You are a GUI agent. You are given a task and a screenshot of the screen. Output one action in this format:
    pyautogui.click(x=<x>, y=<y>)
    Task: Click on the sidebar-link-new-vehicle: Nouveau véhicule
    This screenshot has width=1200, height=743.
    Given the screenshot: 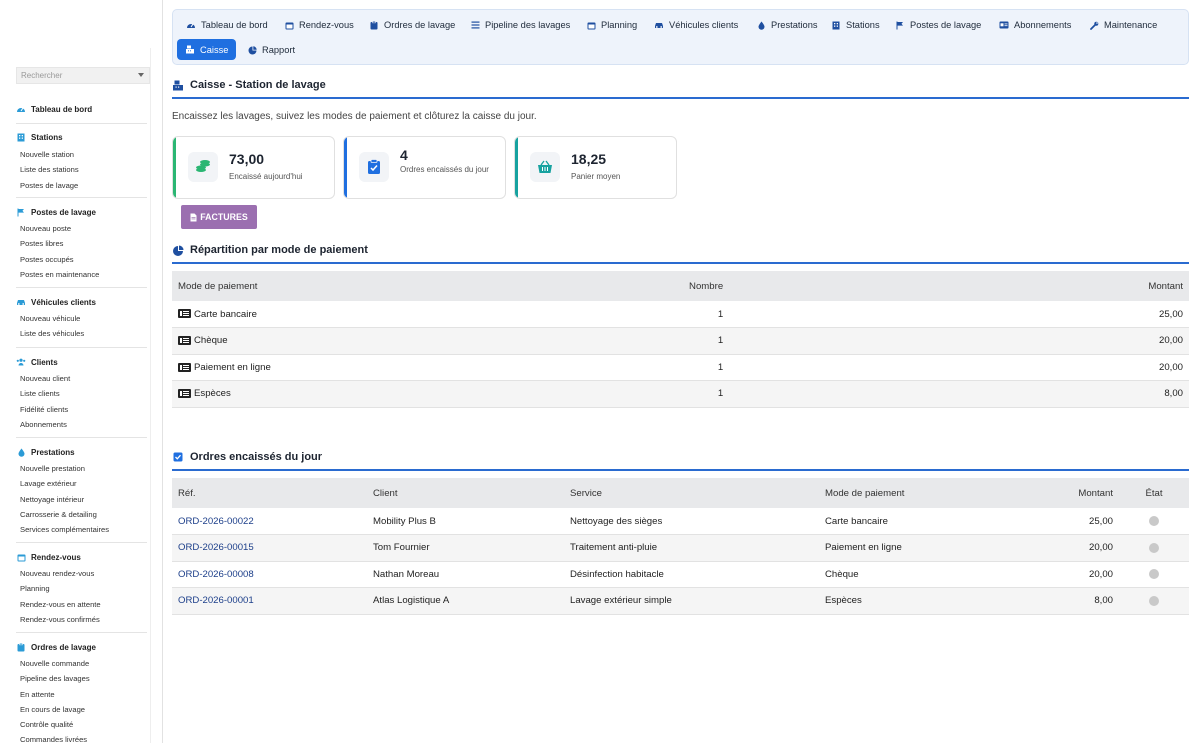 What is the action you would take?
    pyautogui.click(x=81, y=318)
    